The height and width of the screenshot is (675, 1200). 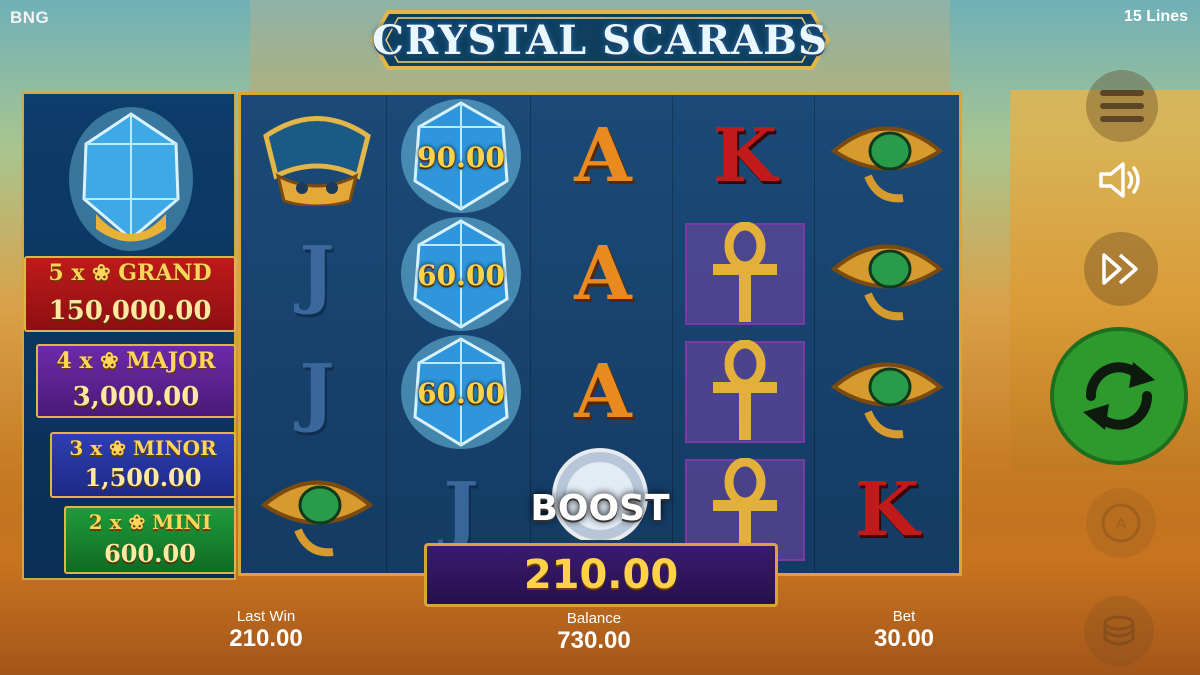 I want to click on autoplay-icon: A, so click(x=1121, y=523).